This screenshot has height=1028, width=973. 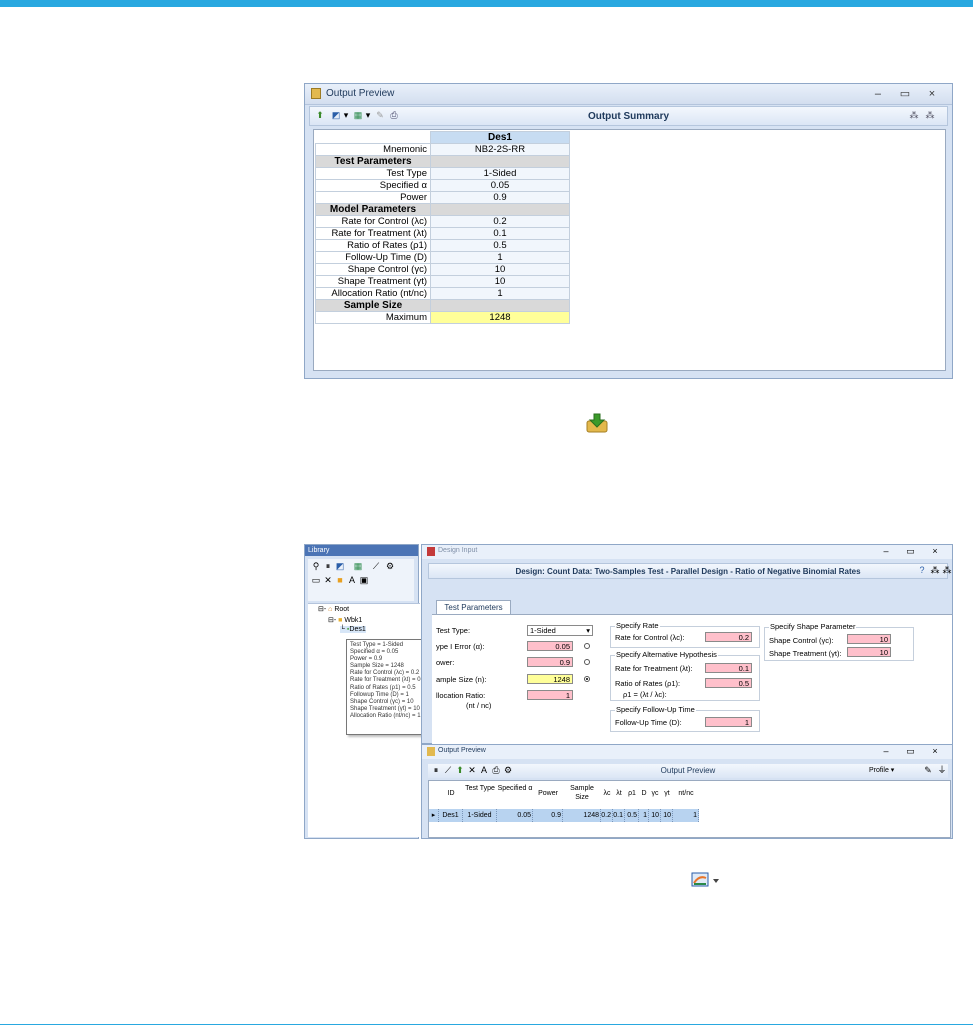 I want to click on edit-icon: ✎, so click(x=928, y=770).